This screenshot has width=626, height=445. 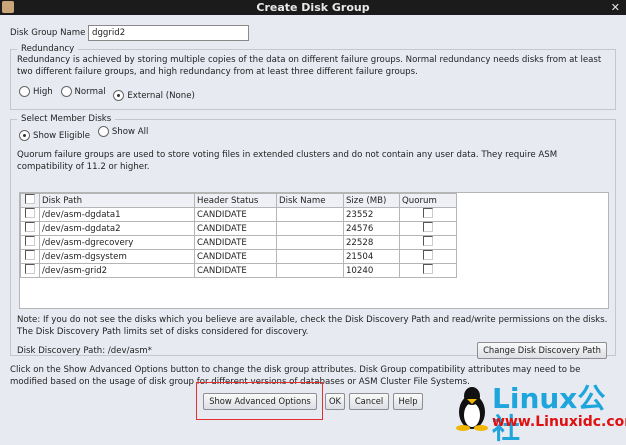 I want to click on change-discovery-path-button: Change Disk Discovery Path, so click(x=542, y=350).